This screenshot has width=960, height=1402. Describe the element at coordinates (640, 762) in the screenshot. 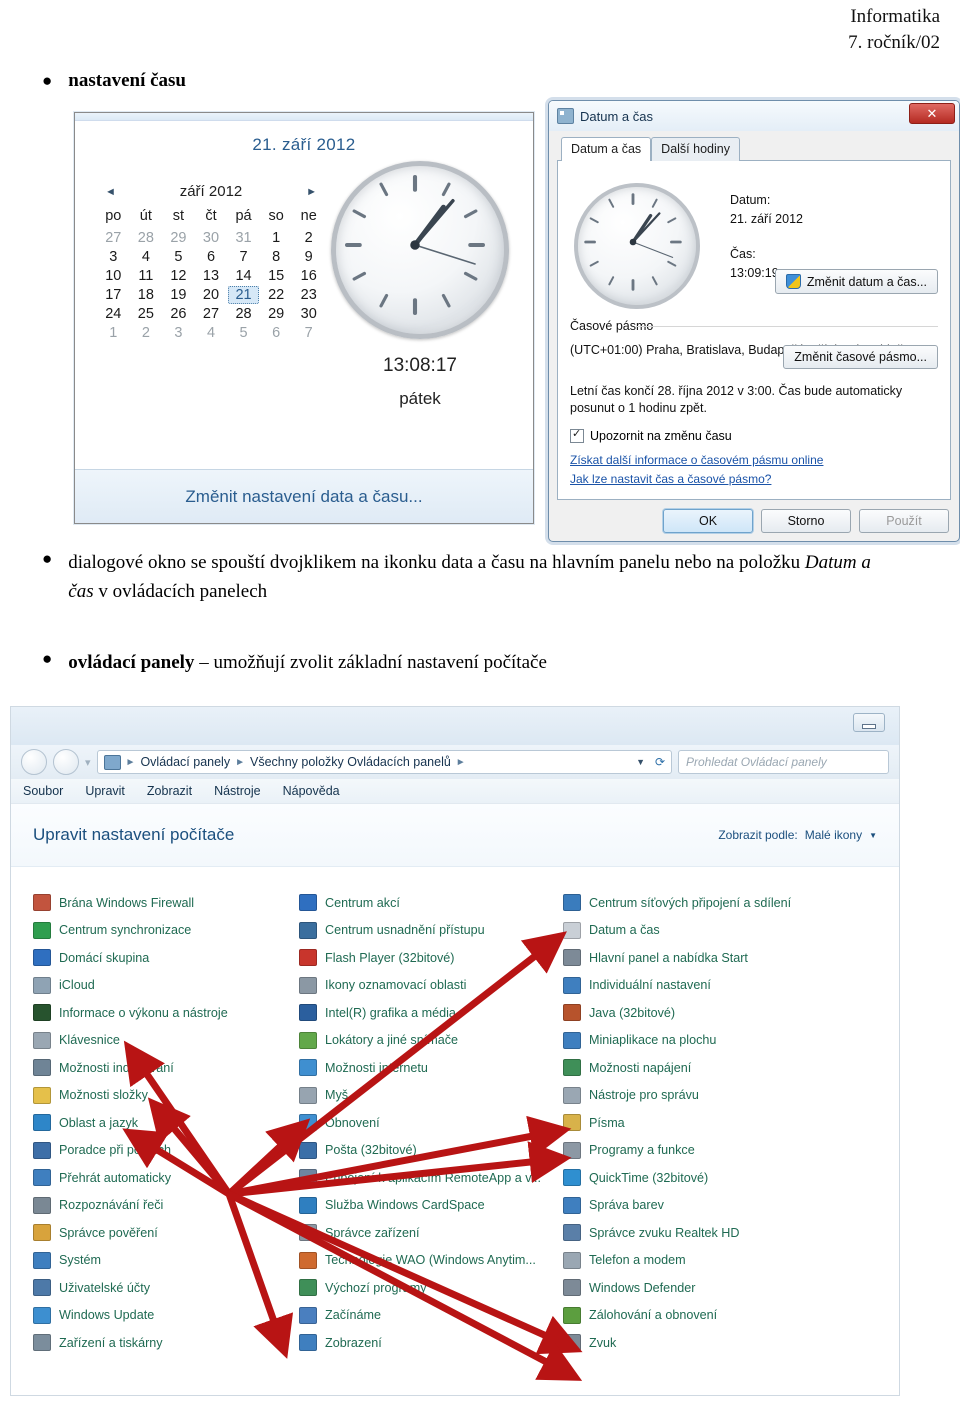

I see `address-dropdown-icon: ▼` at that location.